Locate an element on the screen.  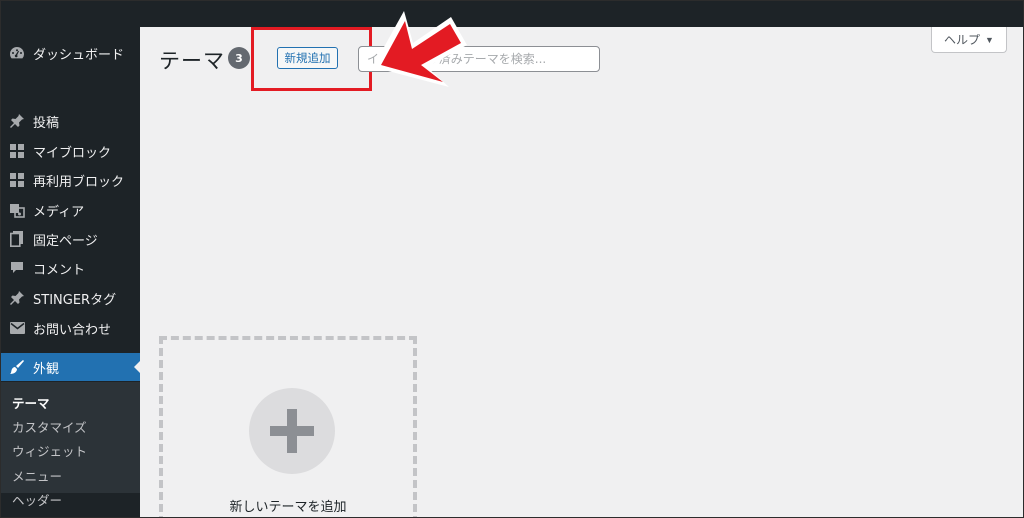
sidebar-item-posts: 投稿 is located at coordinates (70, 121).